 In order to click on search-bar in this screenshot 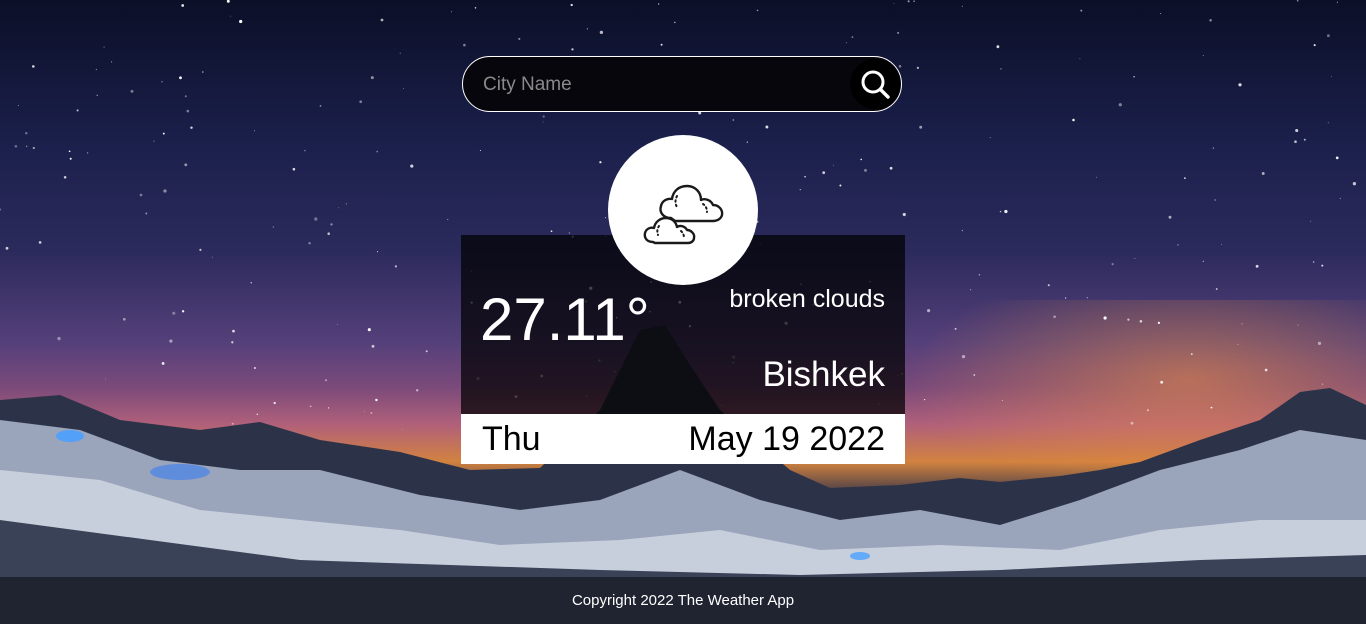, I will do `click(682, 84)`.